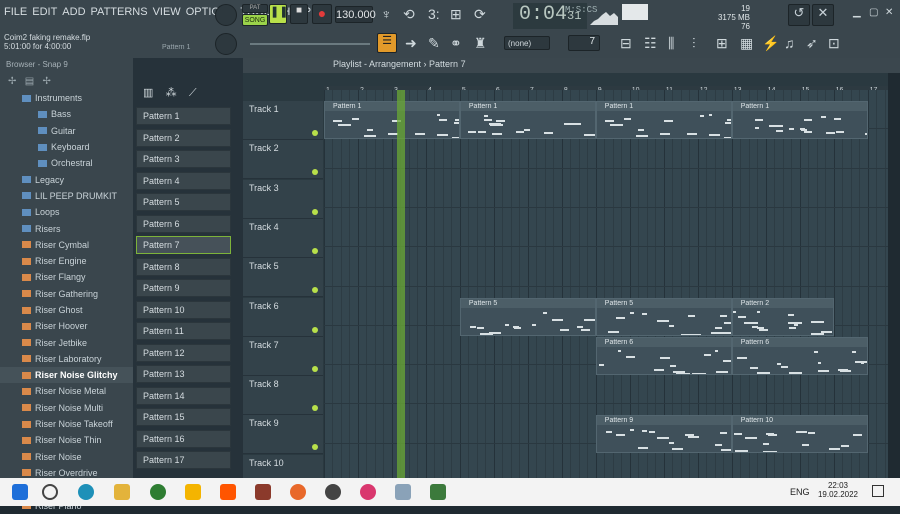 The height and width of the screenshot is (514, 900). What do you see at coordinates (66, 163) in the screenshot?
I see `browser-item: Orchestral` at bounding box center [66, 163].